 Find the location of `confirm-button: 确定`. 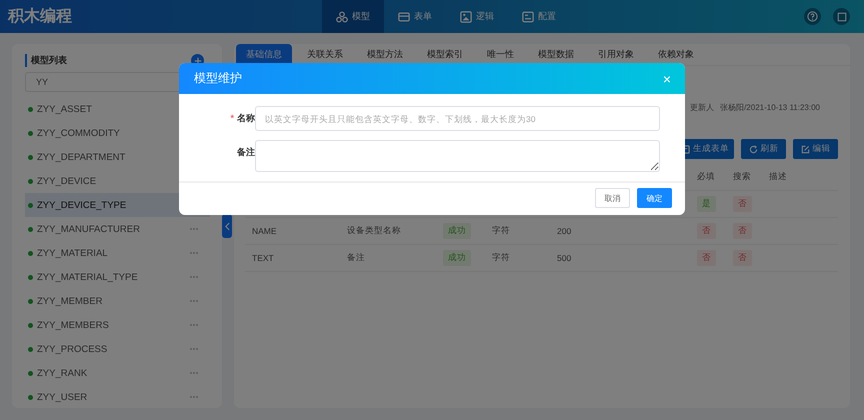

confirm-button: 确定 is located at coordinates (654, 198).